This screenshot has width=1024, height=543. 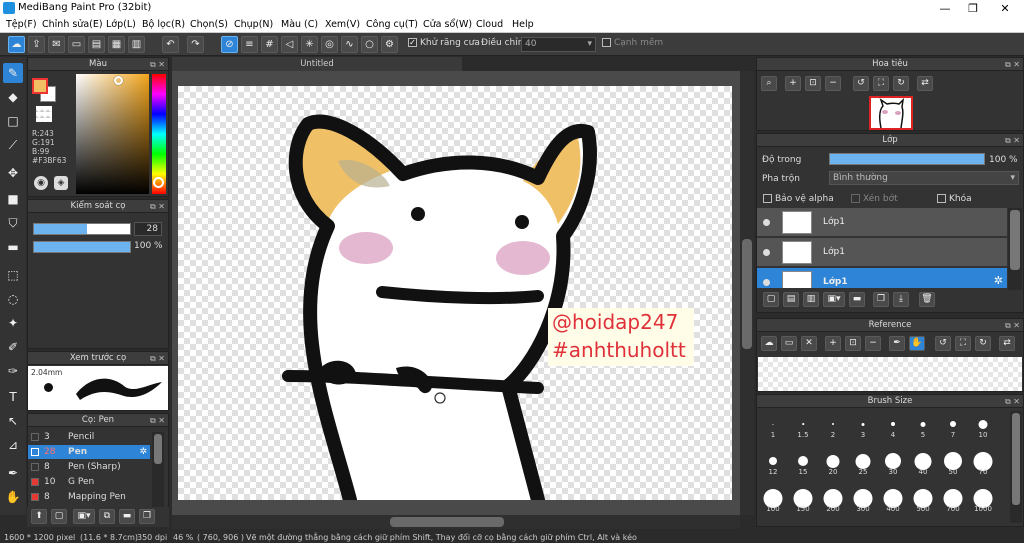 What do you see at coordinates (954, 199) in the screenshot?
I see `lock-checkbox: Khóa` at bounding box center [954, 199].